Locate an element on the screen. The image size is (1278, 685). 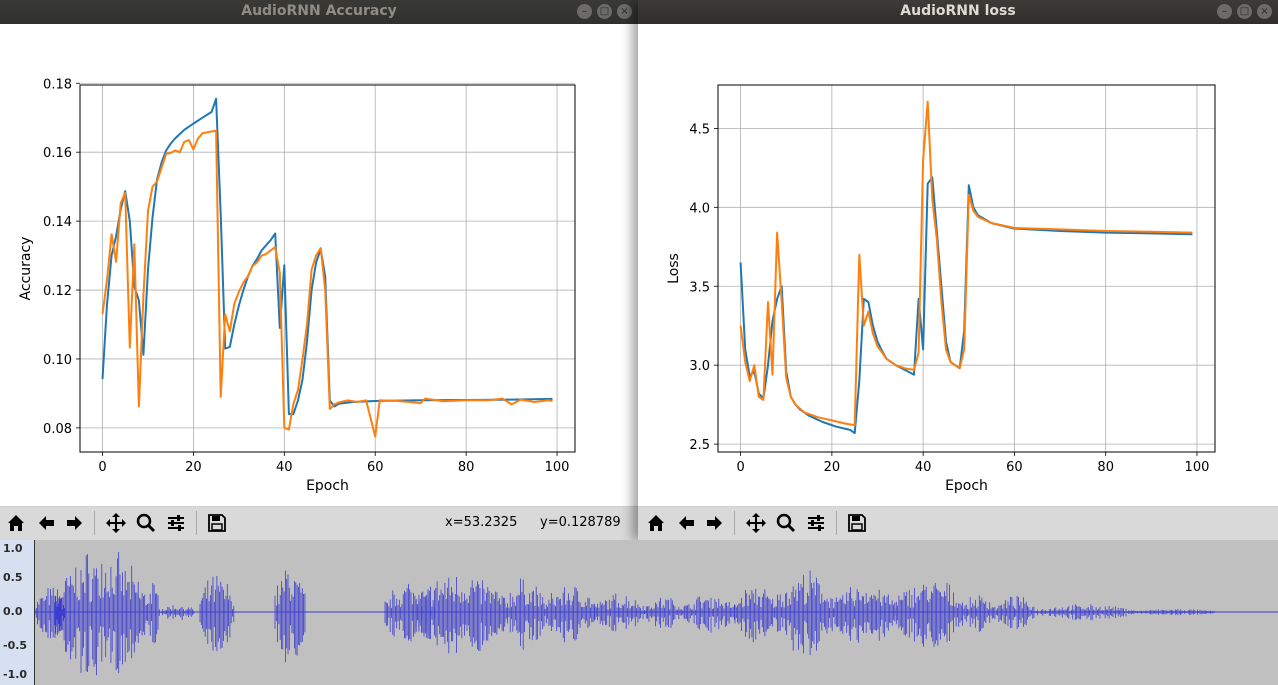
amplitude-ruler: 1.0 0.5 0.0 -0.5 -1.0 is located at coordinates (17, 612).